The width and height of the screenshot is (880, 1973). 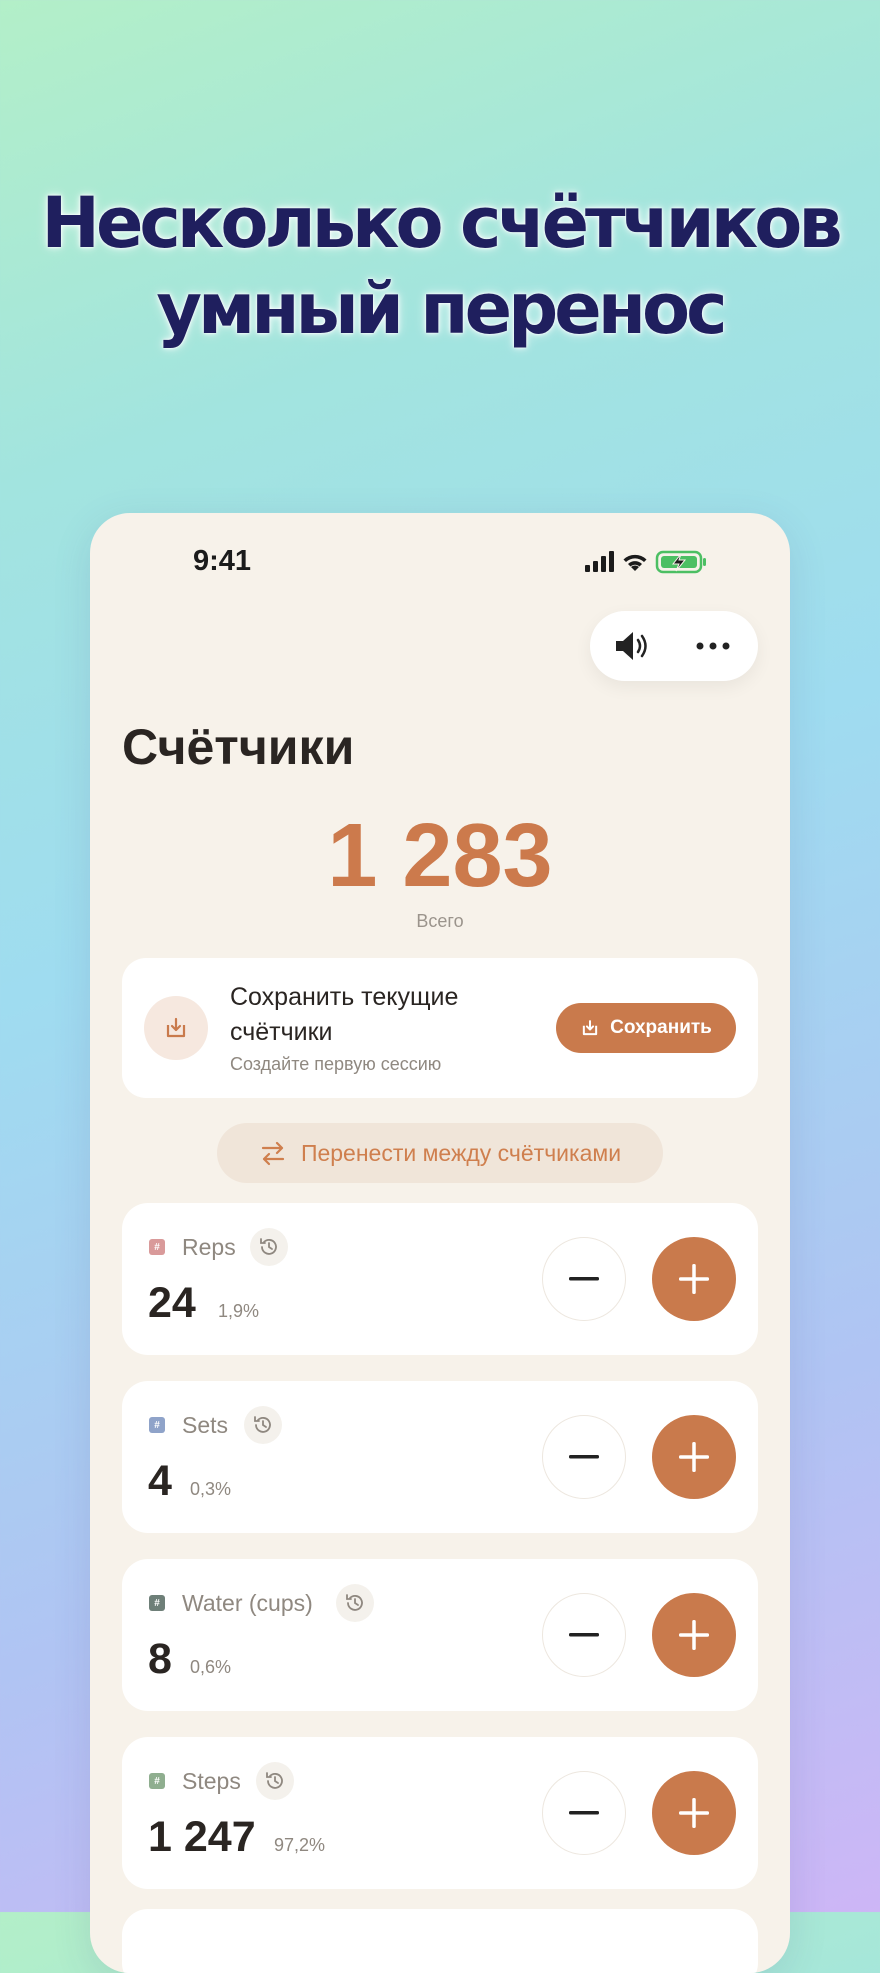 What do you see at coordinates (661, 1027) in the screenshot?
I see `save-button-label: Сохранить` at bounding box center [661, 1027].